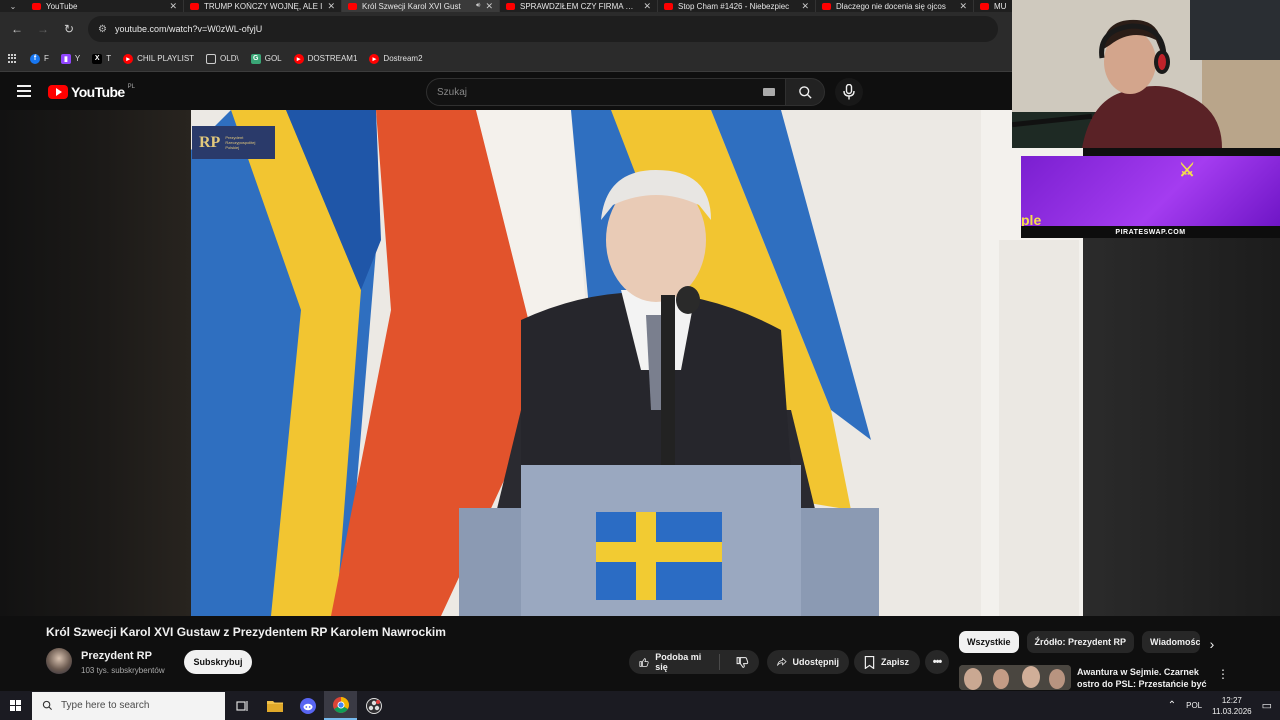 This screenshot has width=1280, height=720. What do you see at coordinates (994, 6) in the screenshot?
I see `browser-tab: MU` at bounding box center [994, 6].